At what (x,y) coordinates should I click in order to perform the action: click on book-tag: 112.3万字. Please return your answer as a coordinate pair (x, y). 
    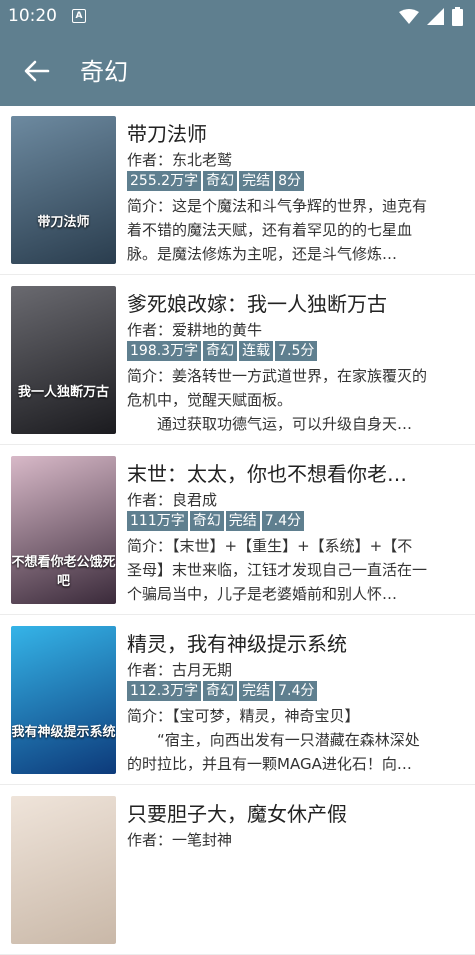
    Looking at the image, I should click on (164, 691).